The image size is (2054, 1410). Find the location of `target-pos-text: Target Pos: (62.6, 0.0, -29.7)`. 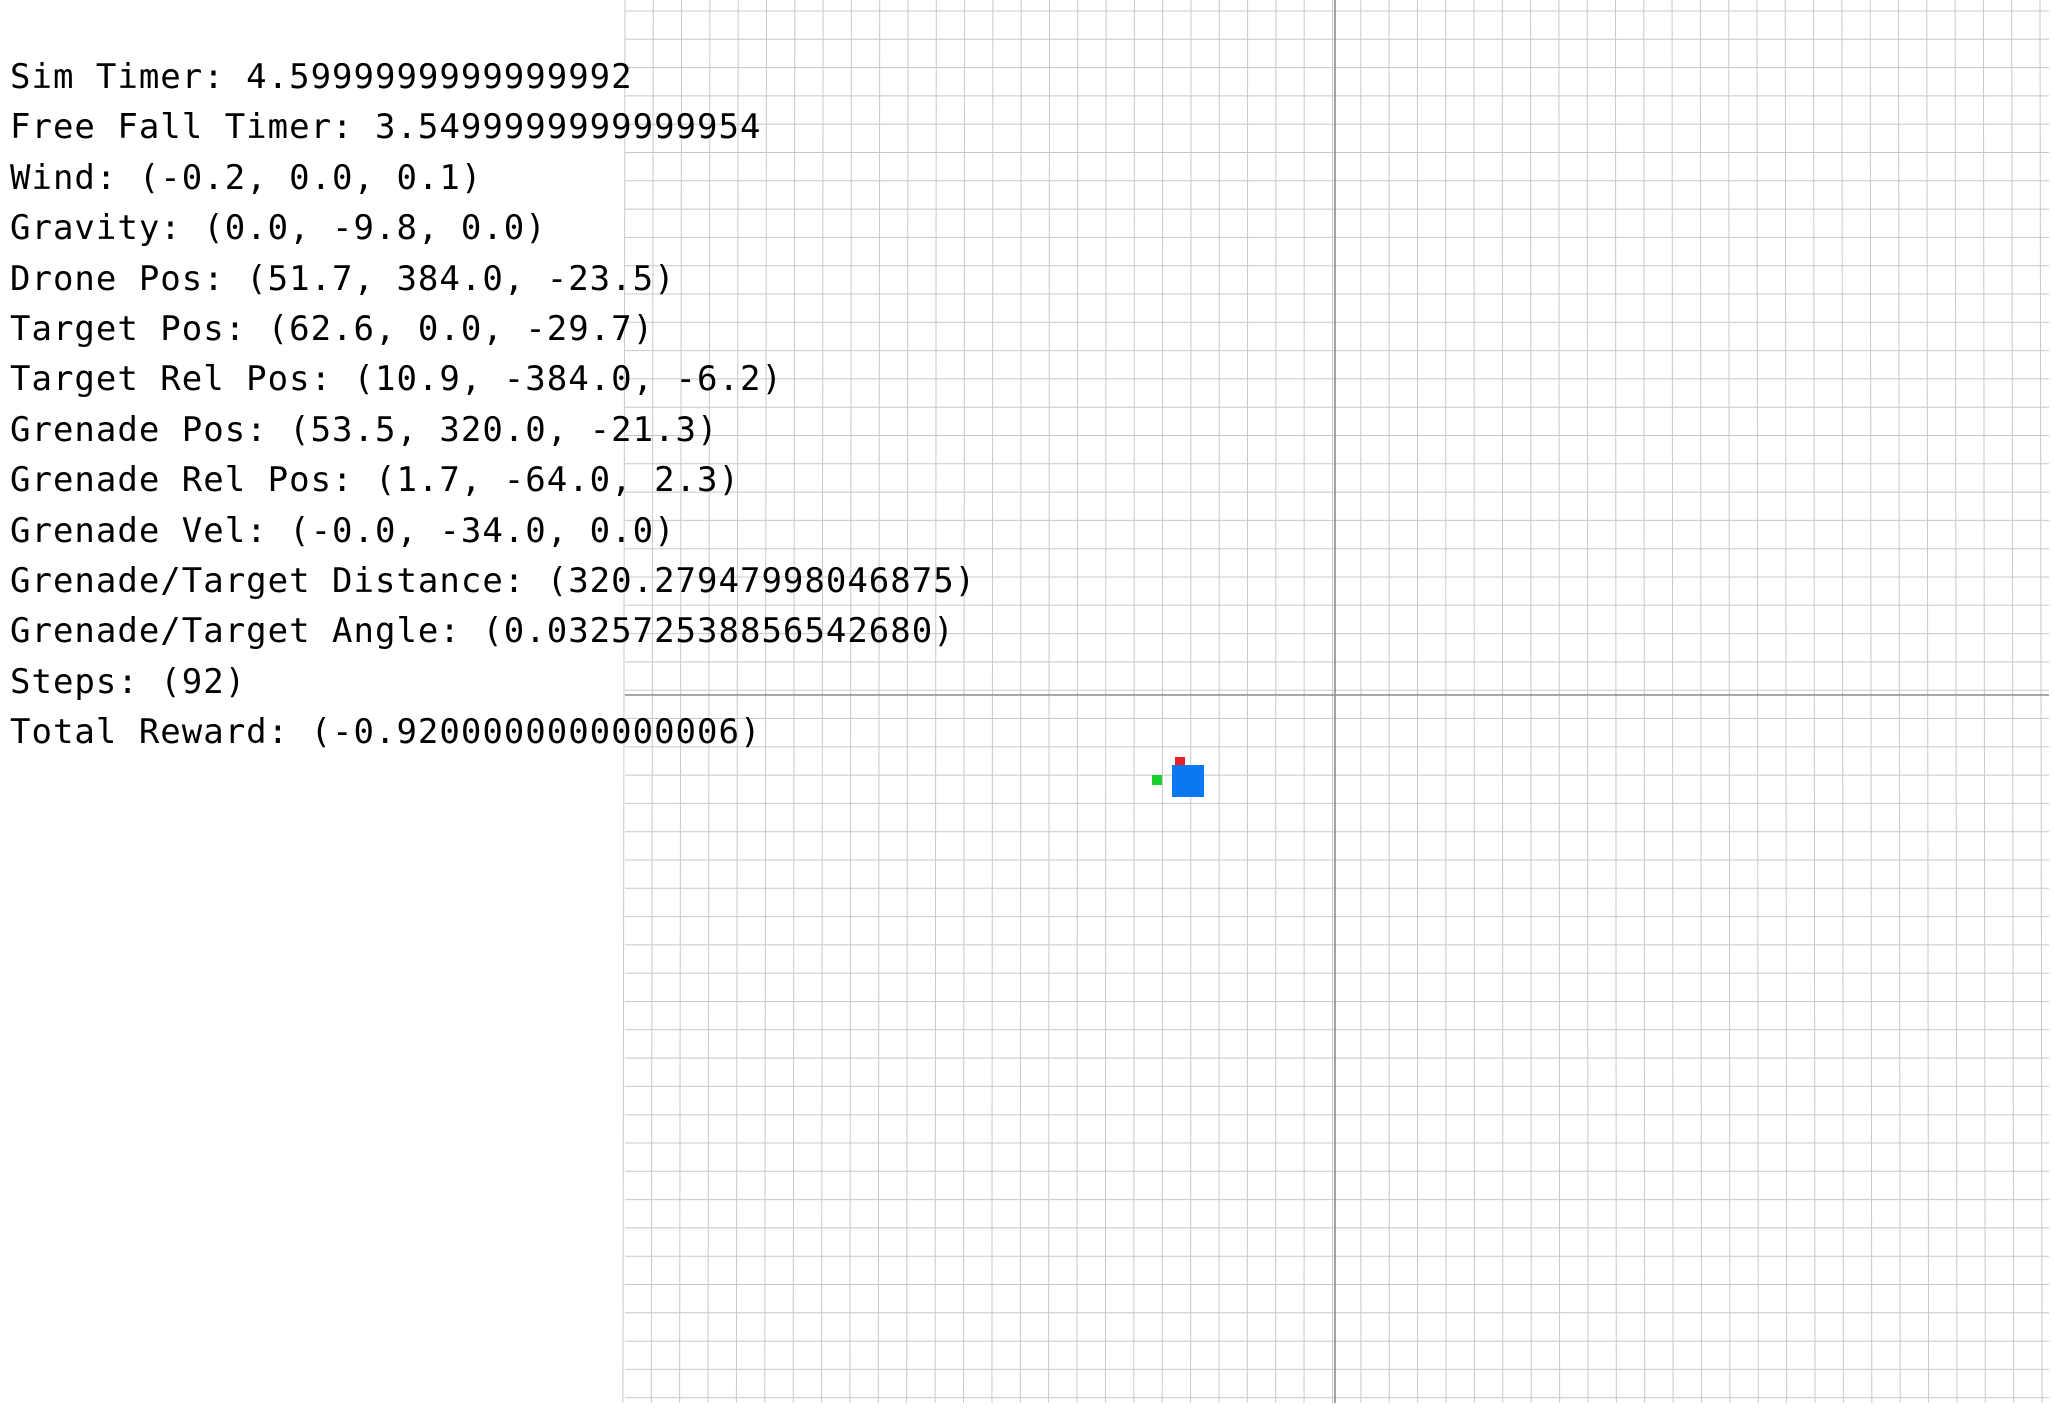

target-pos-text: Target Pos: (62.6, 0.0, -29.7) is located at coordinates (332, 328).